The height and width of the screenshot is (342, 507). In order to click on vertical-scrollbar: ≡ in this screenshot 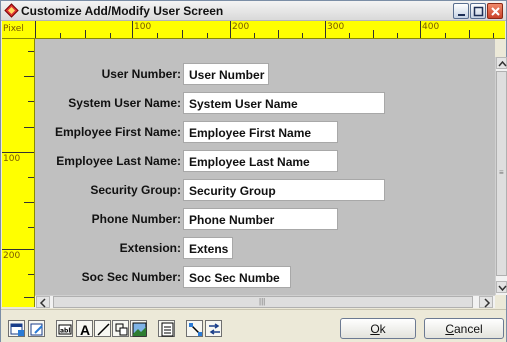, I will do `click(501, 176)`.